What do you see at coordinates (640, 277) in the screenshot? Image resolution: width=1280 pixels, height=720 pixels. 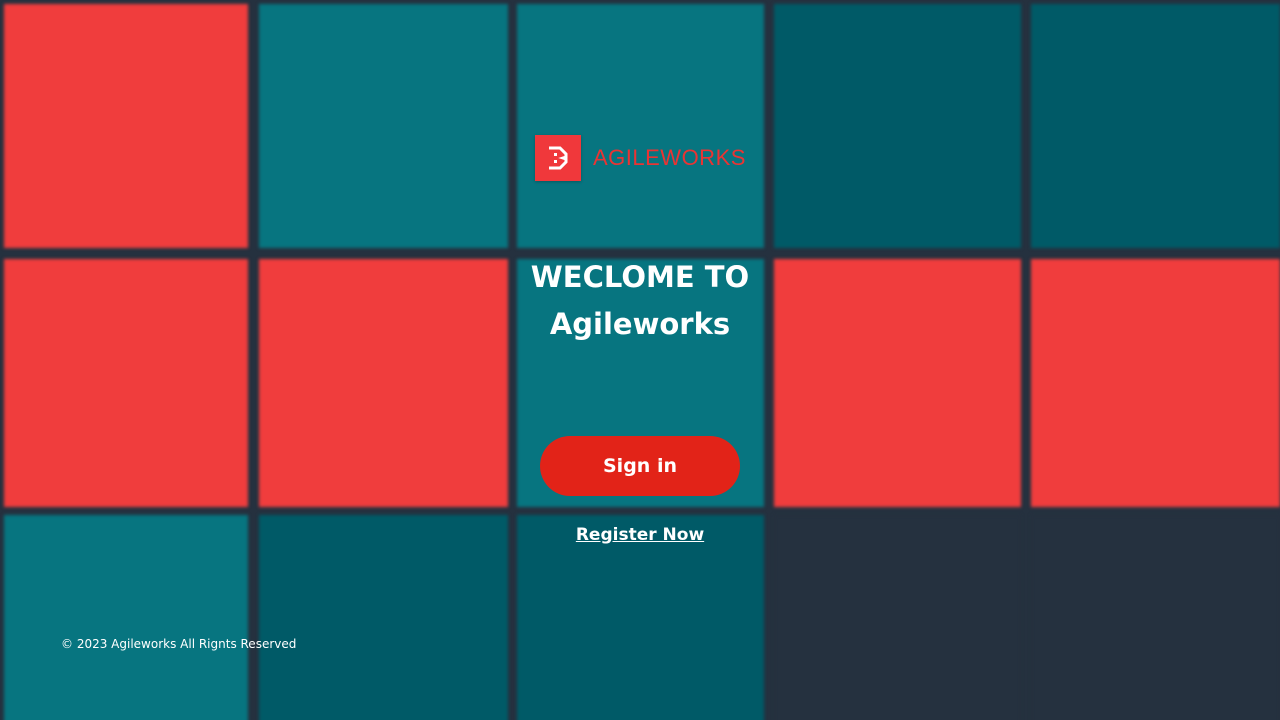 I see `welcome-heading-line1: WECLOME TO` at bounding box center [640, 277].